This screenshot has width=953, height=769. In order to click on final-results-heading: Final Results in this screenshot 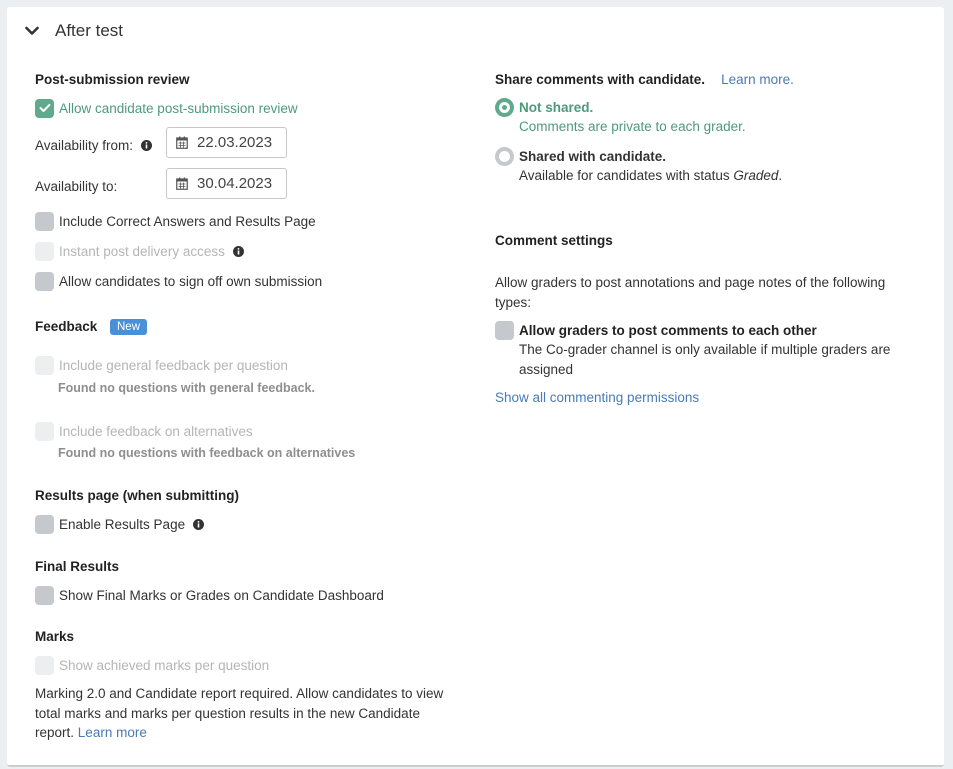, I will do `click(77, 566)`.